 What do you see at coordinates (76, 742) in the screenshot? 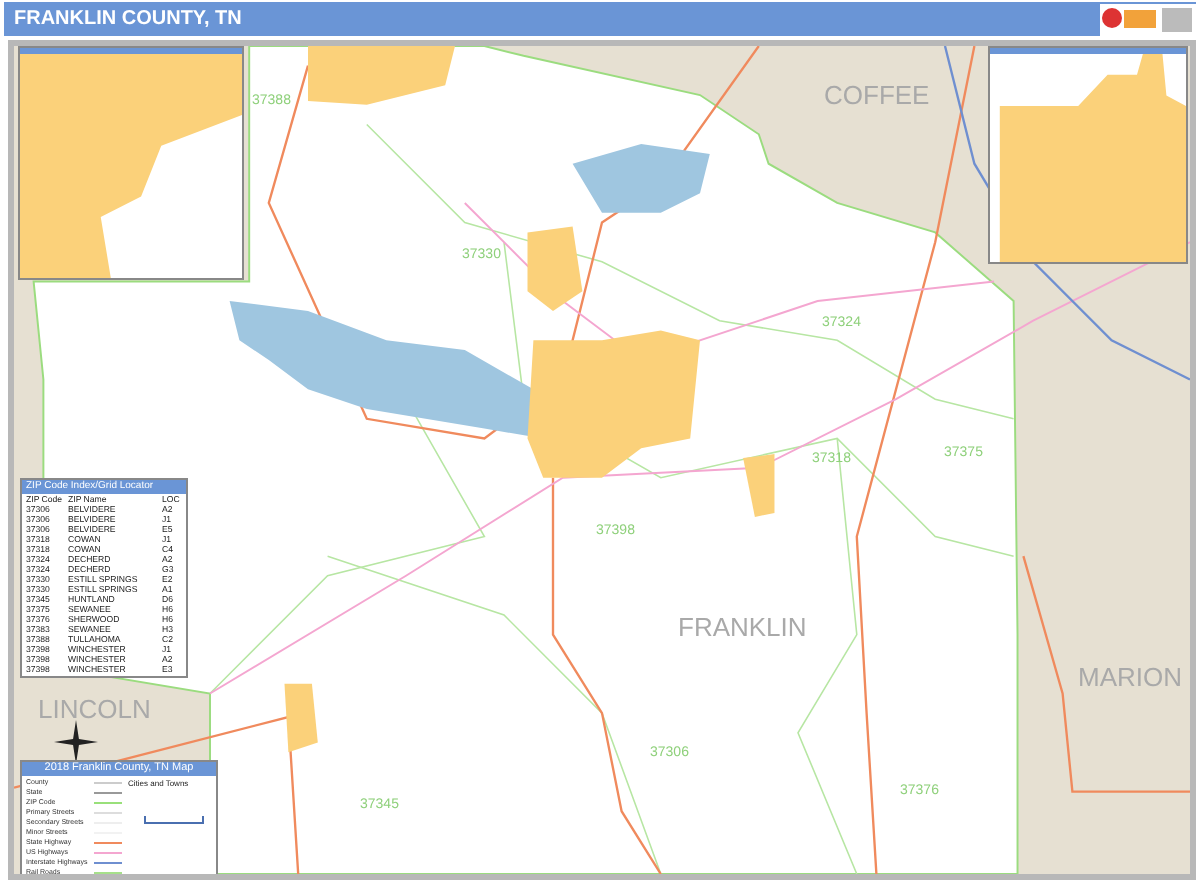
I see `compass-rose-icon` at bounding box center [76, 742].